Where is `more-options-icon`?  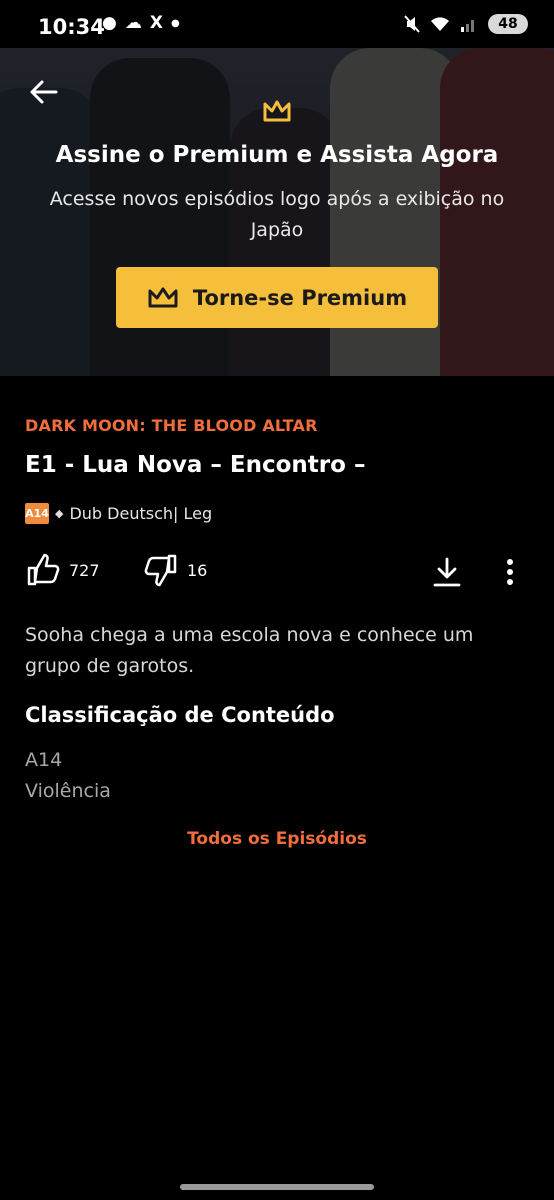
more-options-icon is located at coordinates (510, 572).